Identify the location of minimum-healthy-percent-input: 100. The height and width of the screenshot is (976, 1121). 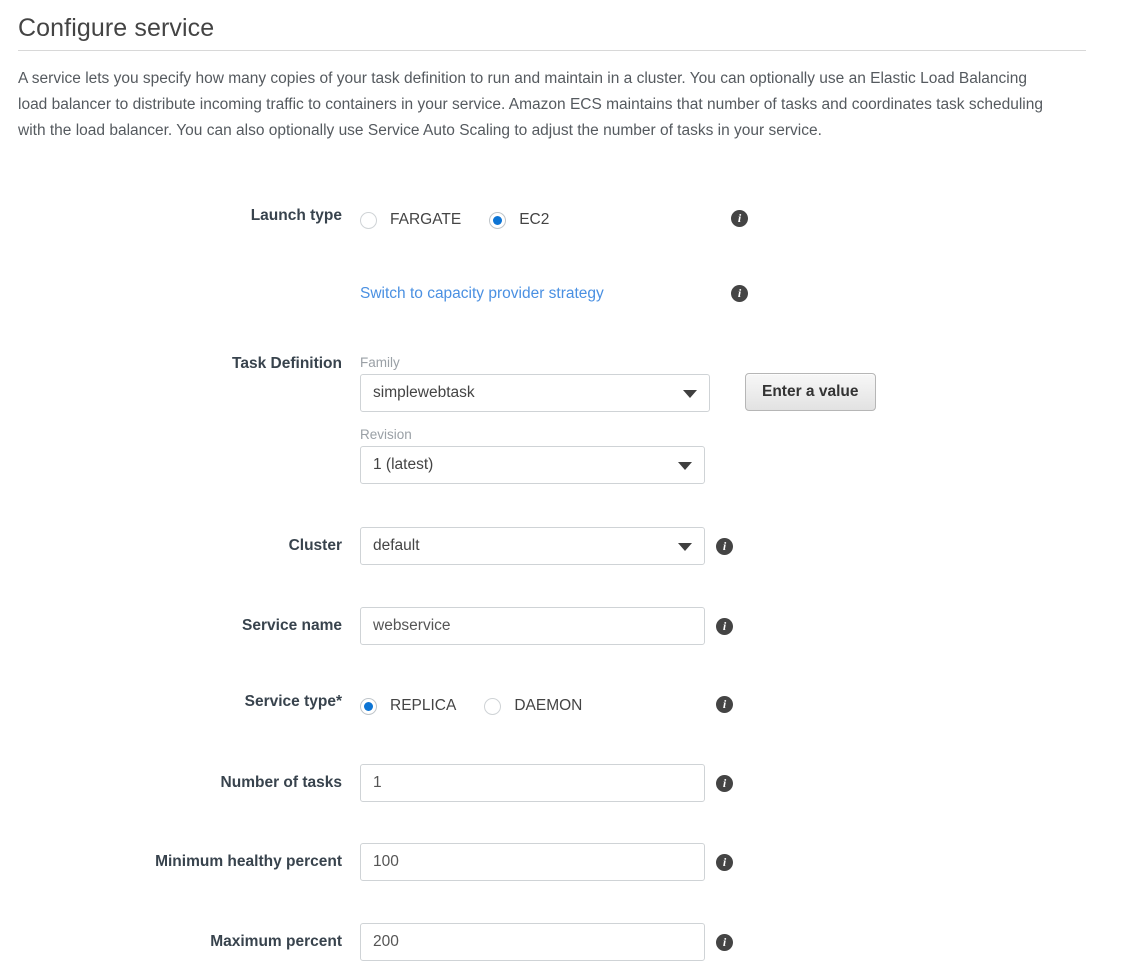
(532, 862).